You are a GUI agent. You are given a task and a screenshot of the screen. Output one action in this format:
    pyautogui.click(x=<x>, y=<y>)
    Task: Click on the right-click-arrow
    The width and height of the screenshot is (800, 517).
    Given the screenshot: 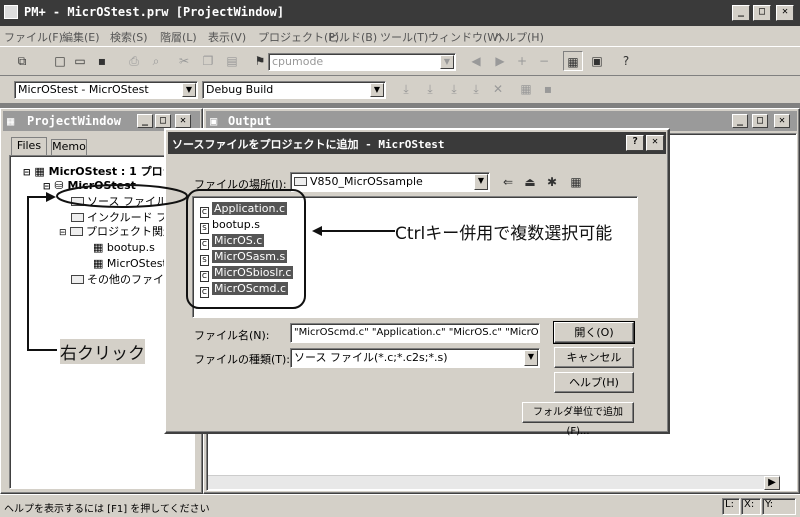 What is the action you would take?
    pyautogui.click(x=42, y=273)
    